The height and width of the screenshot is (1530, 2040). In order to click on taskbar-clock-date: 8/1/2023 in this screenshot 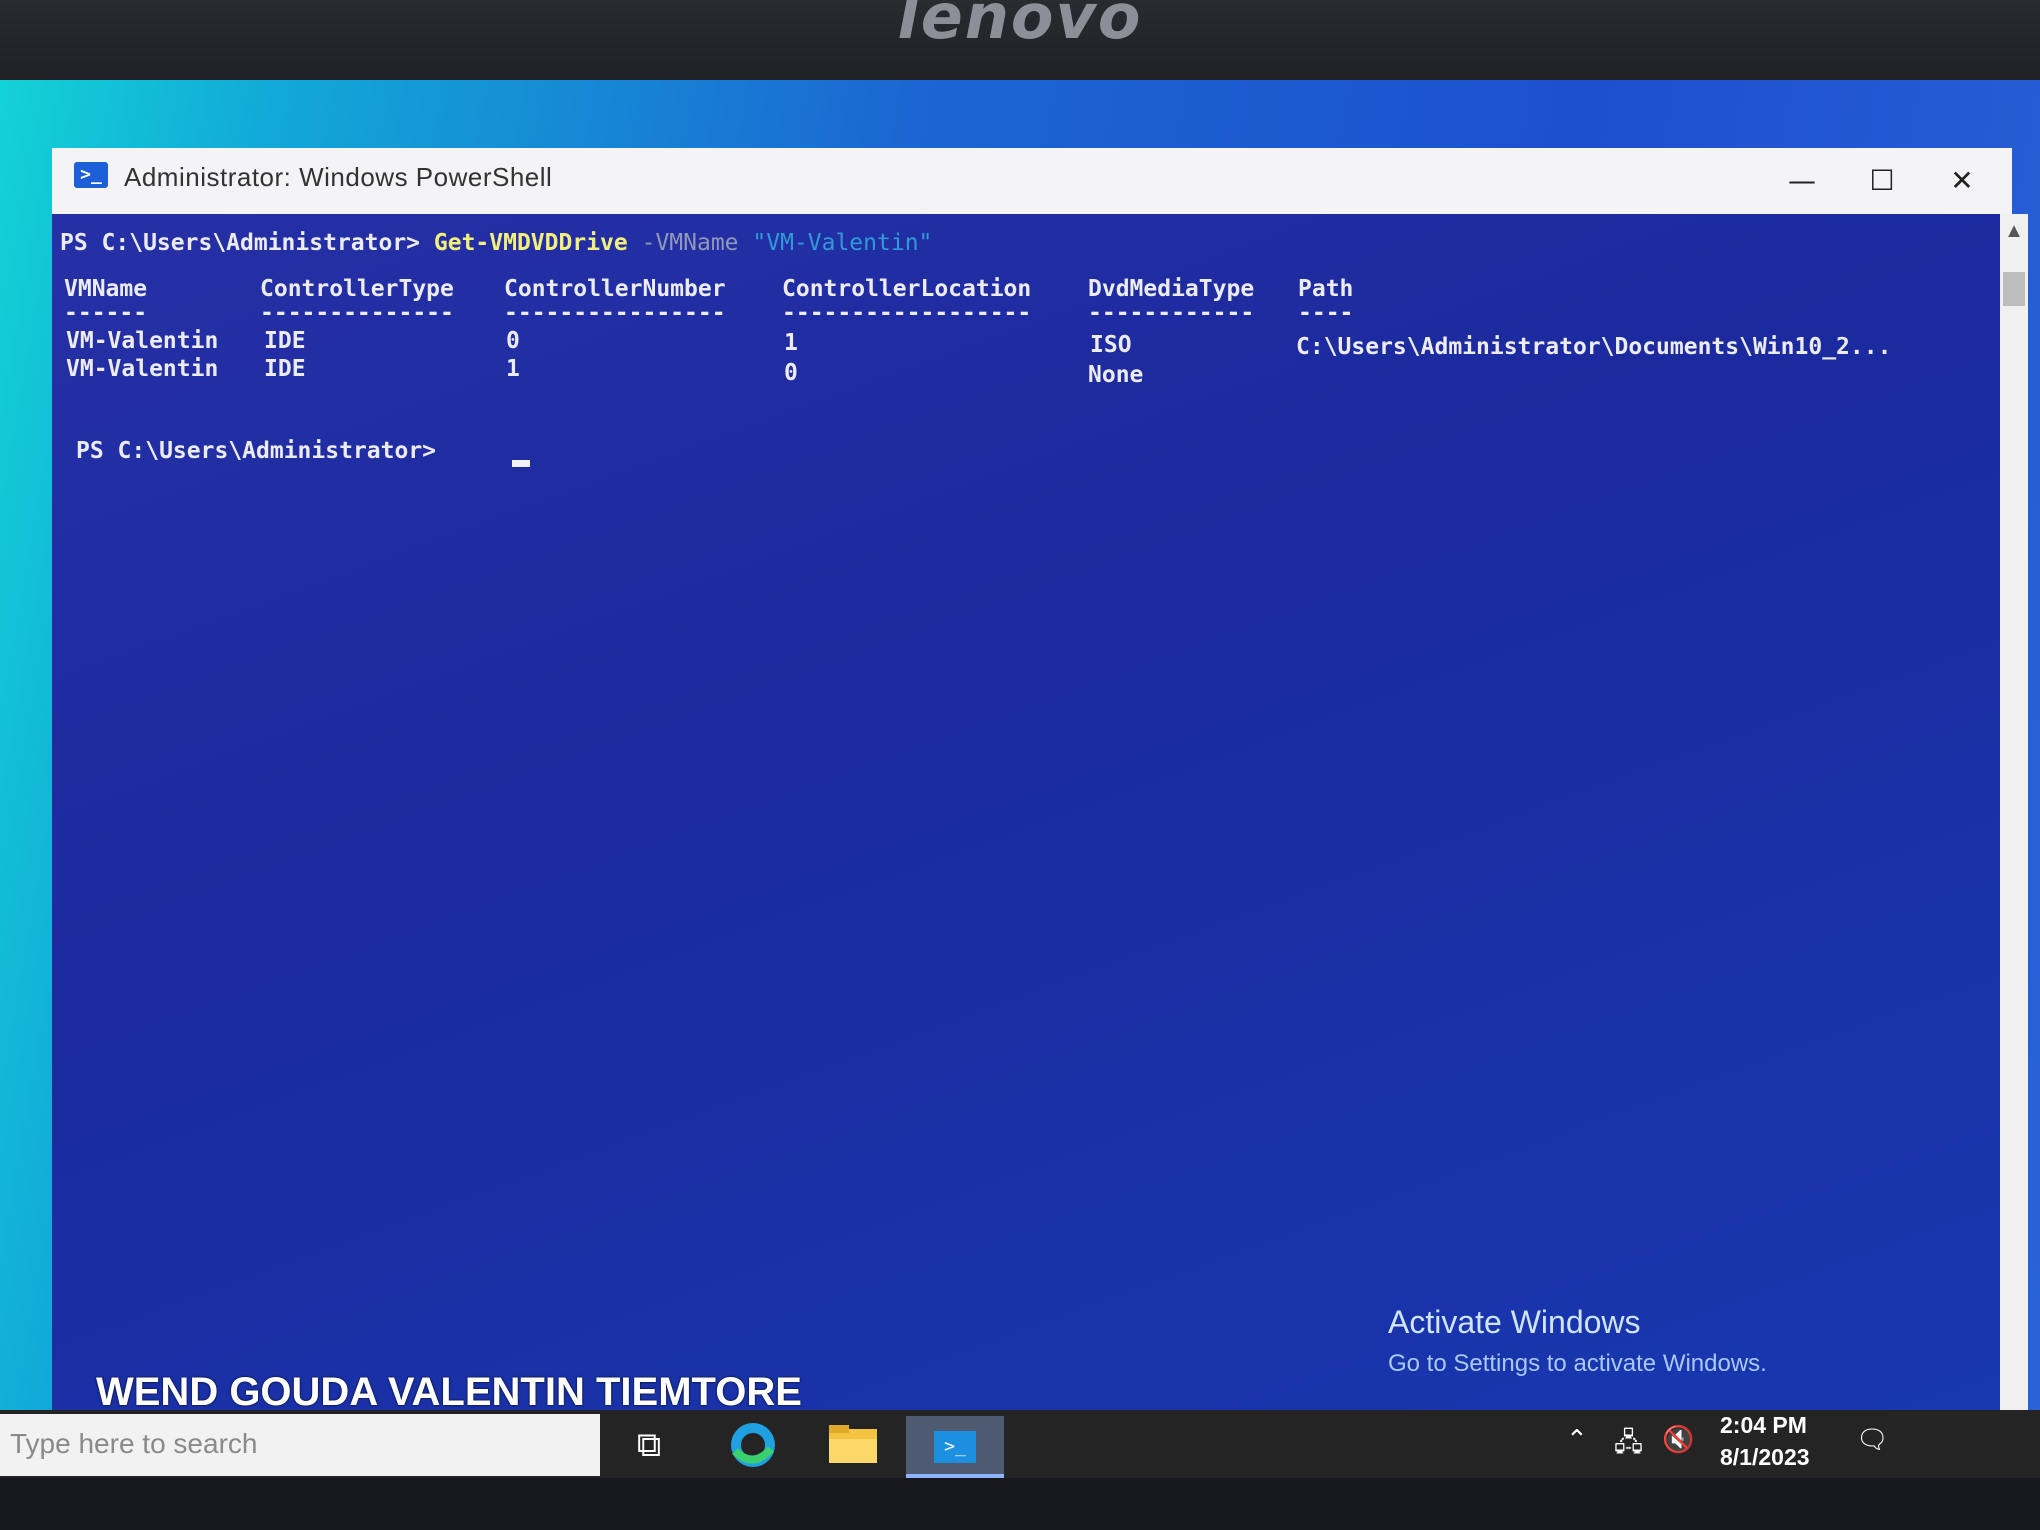, I will do `click(1765, 1457)`.